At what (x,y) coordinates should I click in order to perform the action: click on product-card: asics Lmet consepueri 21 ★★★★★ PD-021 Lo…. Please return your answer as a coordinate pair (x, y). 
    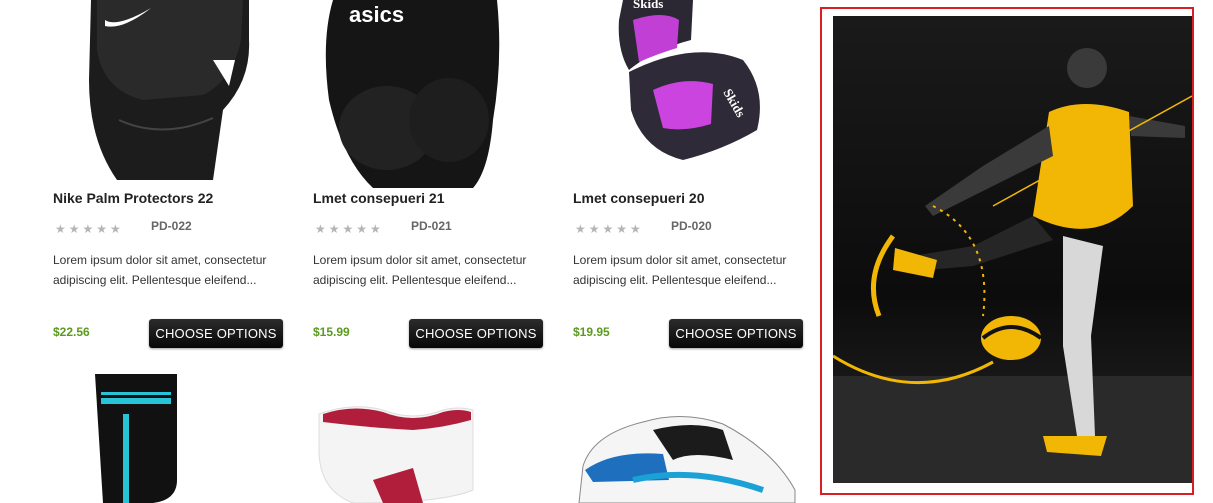
    Looking at the image, I should click on (429, 180).